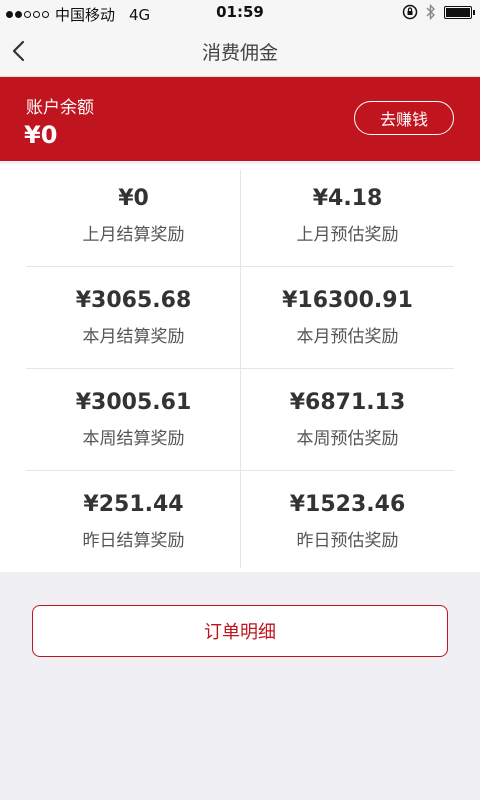  Describe the element at coordinates (347, 541) in the screenshot. I see `reward-label: 昨日预估奖励` at that location.